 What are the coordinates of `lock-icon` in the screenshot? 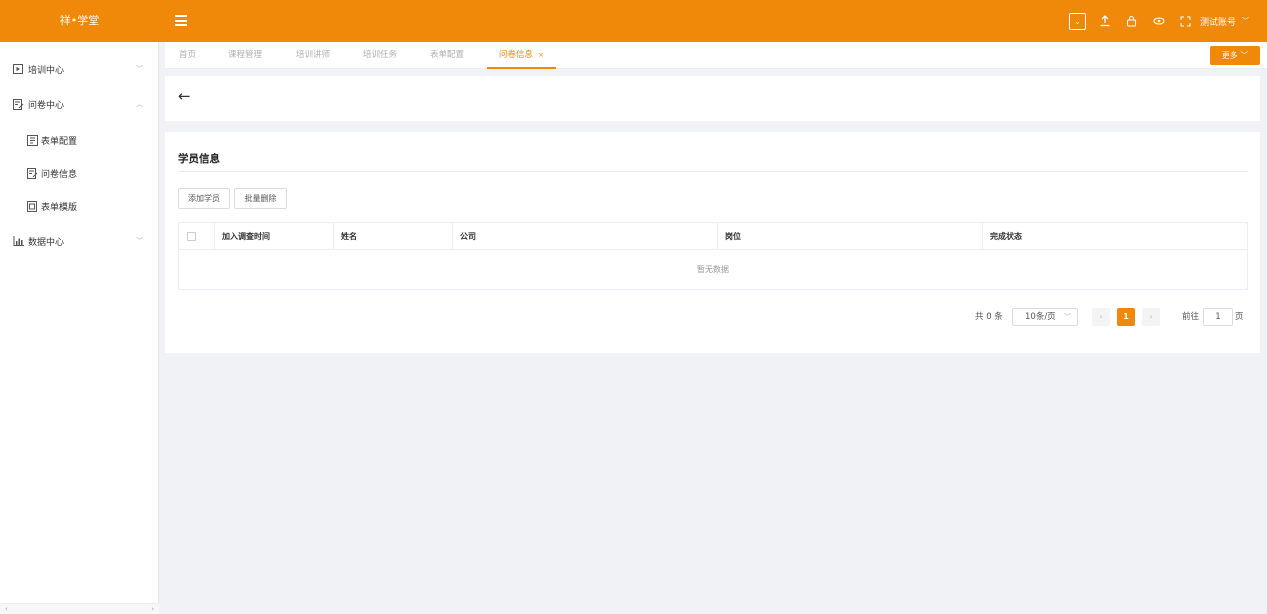 It's located at (1132, 21).